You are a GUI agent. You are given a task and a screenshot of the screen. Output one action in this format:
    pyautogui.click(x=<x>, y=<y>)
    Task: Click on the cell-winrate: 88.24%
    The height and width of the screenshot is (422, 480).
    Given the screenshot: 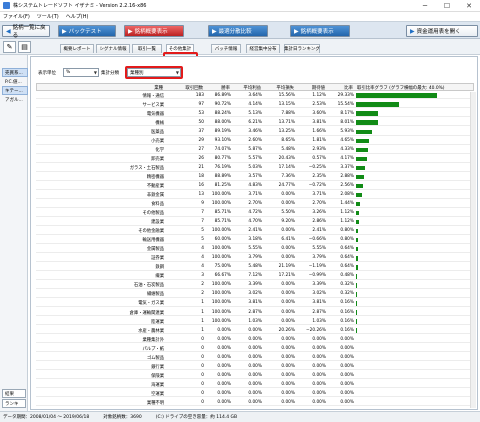 What is the action you would take?
    pyautogui.click(x=222, y=113)
    